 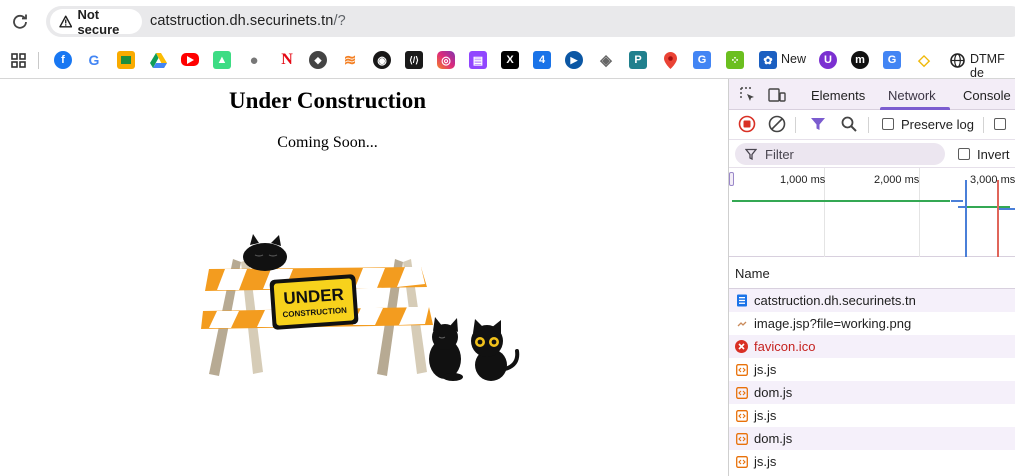 What do you see at coordinates (779, 154) in the screenshot?
I see `filter-placeholder: Filter` at bounding box center [779, 154].